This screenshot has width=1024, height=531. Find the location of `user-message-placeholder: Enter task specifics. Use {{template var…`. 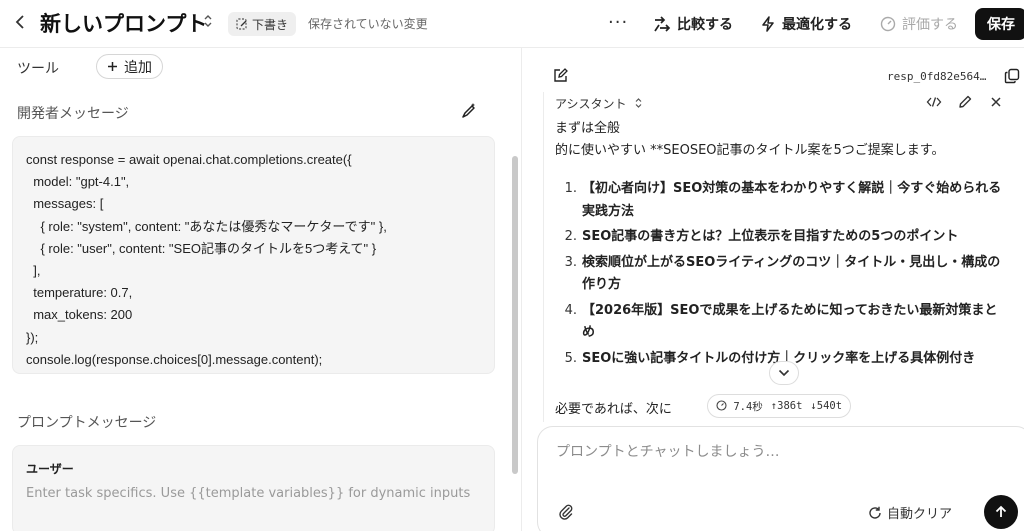

user-message-placeholder: Enter task specifics. Use {{template var… is located at coordinates (248, 493).